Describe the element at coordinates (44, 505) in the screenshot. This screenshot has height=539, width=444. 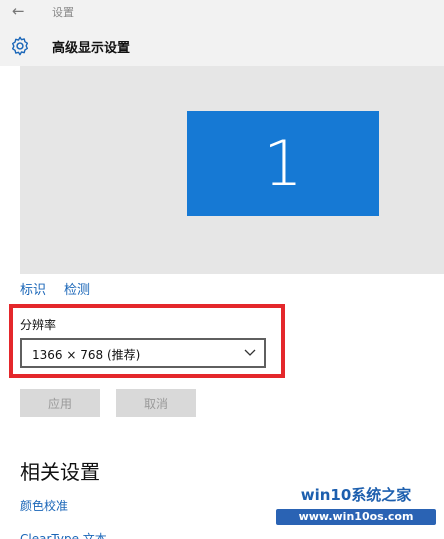
I see `color-calibration-link: 颜色校准` at that location.